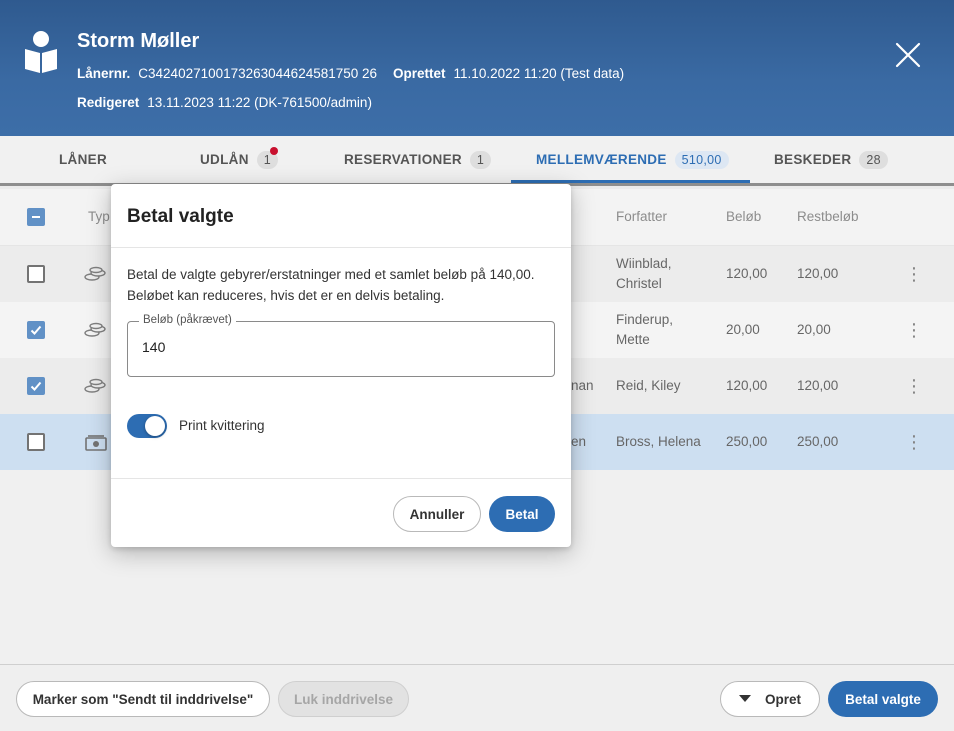 Image resolution: width=954 pixels, height=731 pixels. What do you see at coordinates (138, 41) in the screenshot?
I see `patron-name: Storm Møller` at bounding box center [138, 41].